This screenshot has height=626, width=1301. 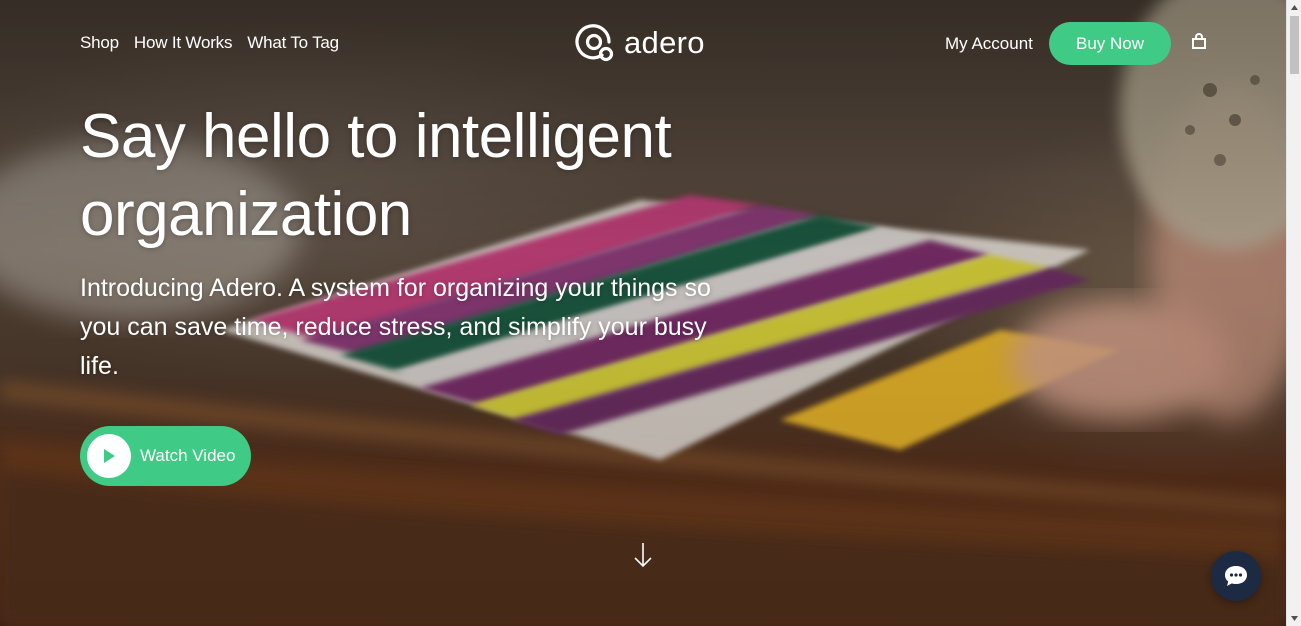 What do you see at coordinates (188, 455) in the screenshot?
I see `watch-video-label: Watch Video` at bounding box center [188, 455].